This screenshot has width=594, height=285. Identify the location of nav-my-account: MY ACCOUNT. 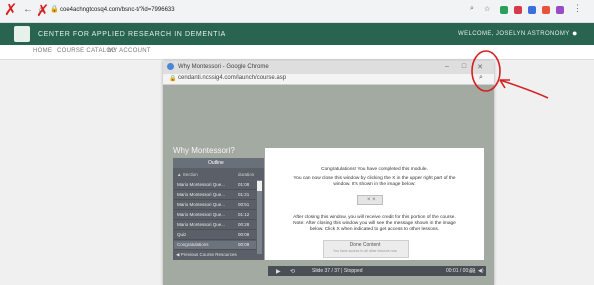
(129, 51).